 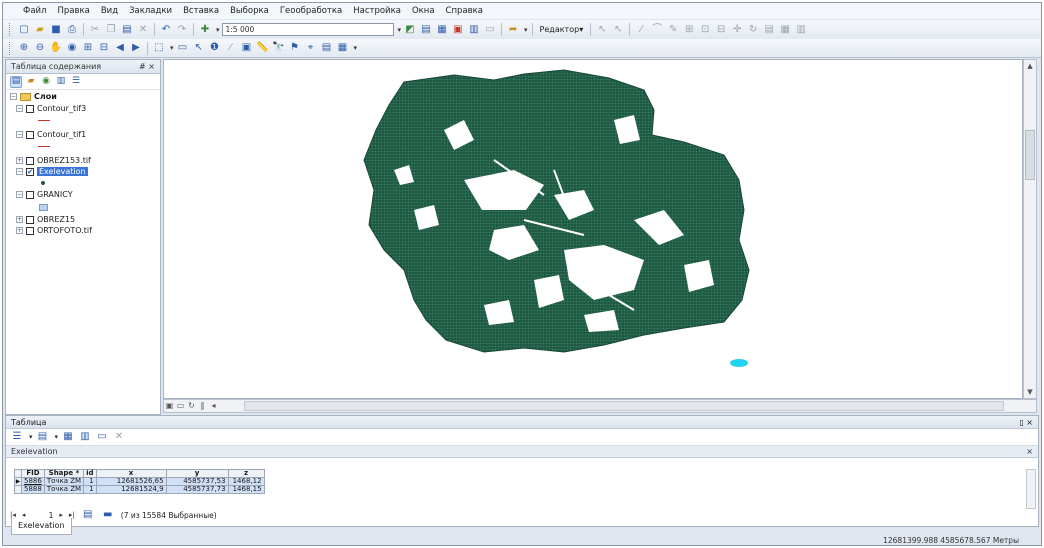 I want to click on menu-bookmarks: Закладки, so click(x=150, y=11).